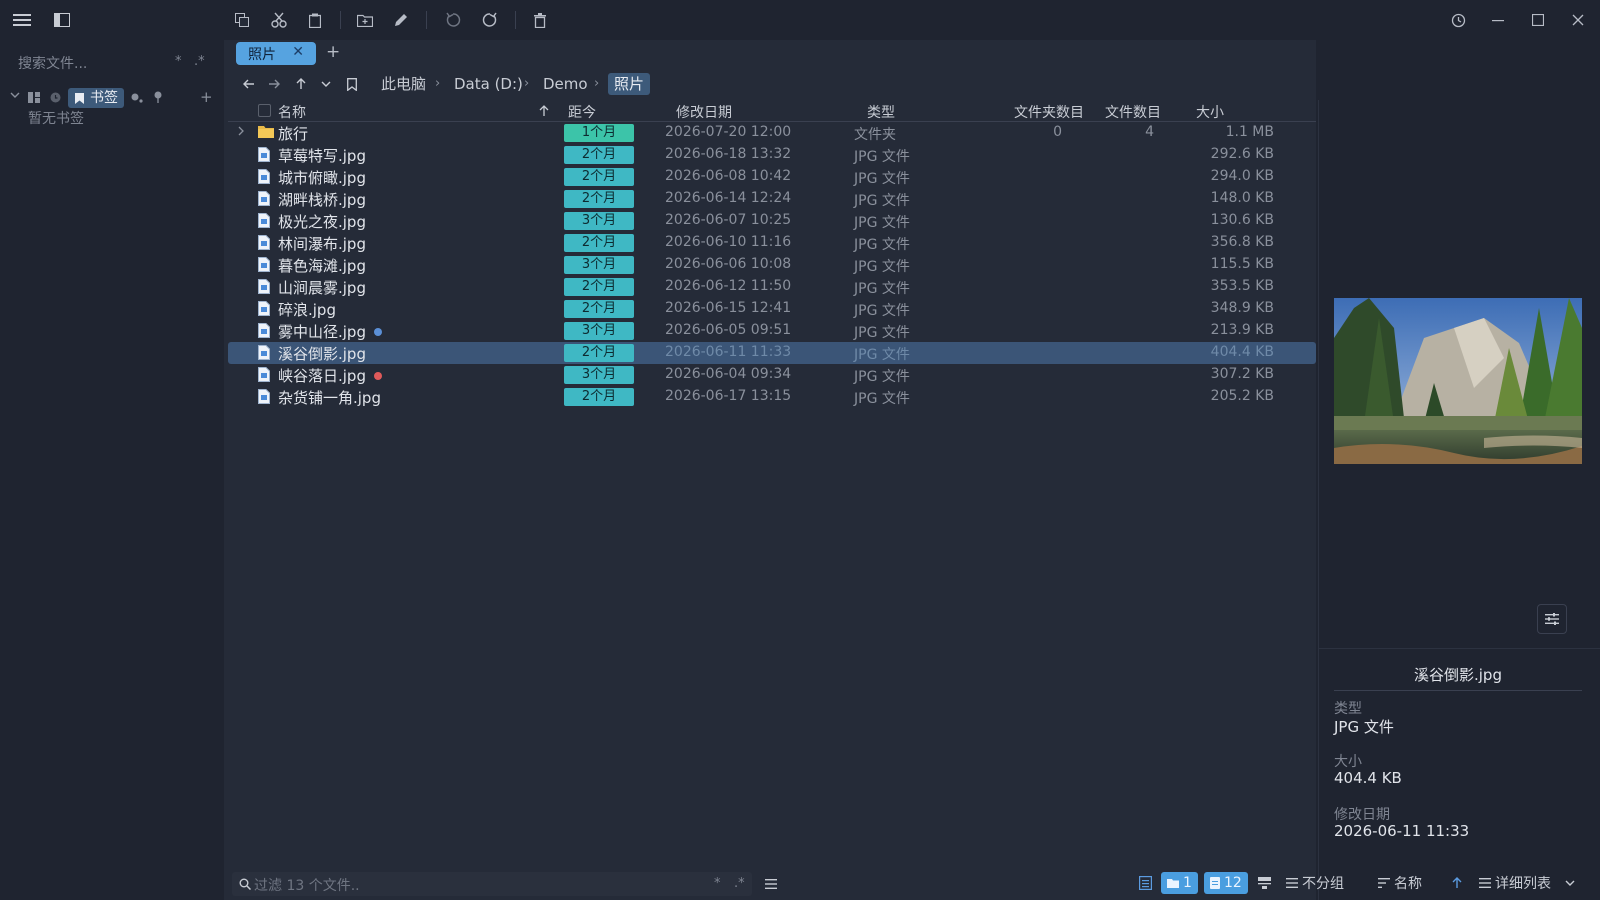  What do you see at coordinates (728, 132) in the screenshot?
I see `modified-date: 2026-07-20 12:00` at bounding box center [728, 132].